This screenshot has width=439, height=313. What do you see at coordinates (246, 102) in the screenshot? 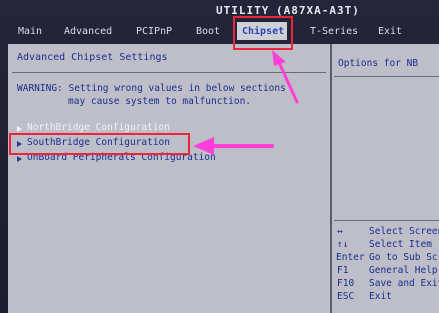
I see `annotation-arrows` at bounding box center [246, 102].